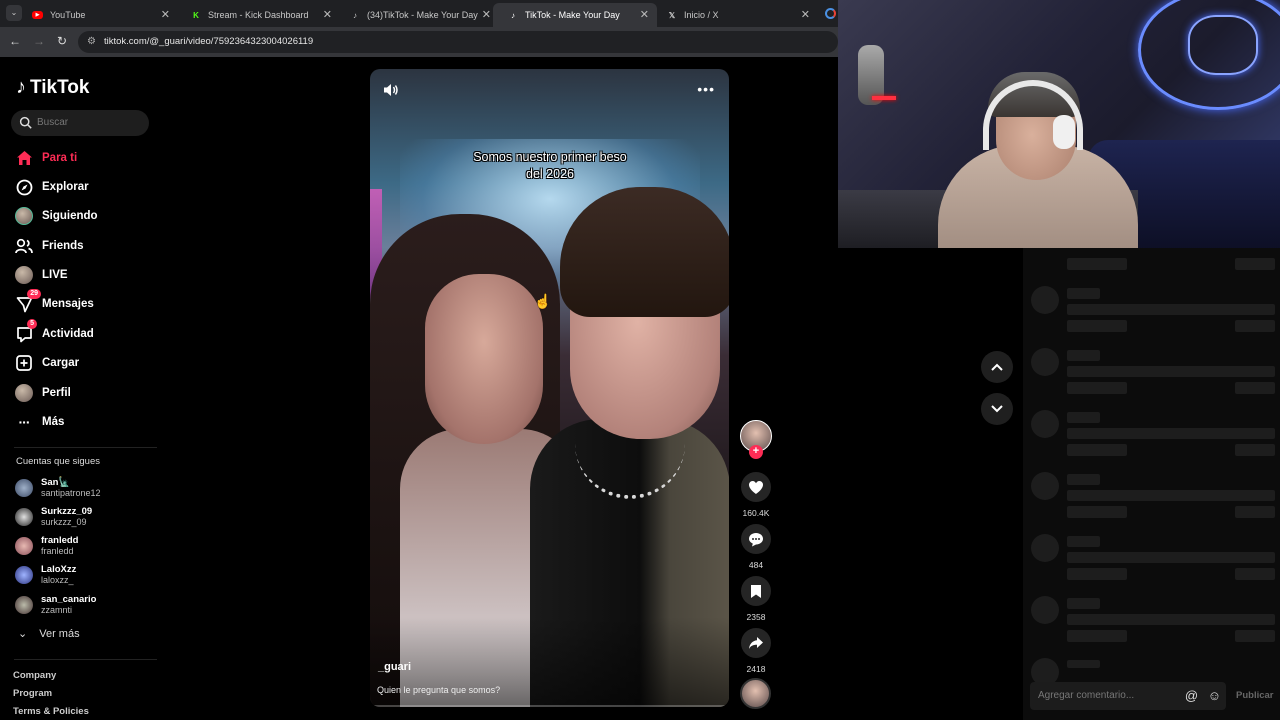 This screenshot has width=1280, height=720. I want to click on site-info-icon: ⚙, so click(91, 42).